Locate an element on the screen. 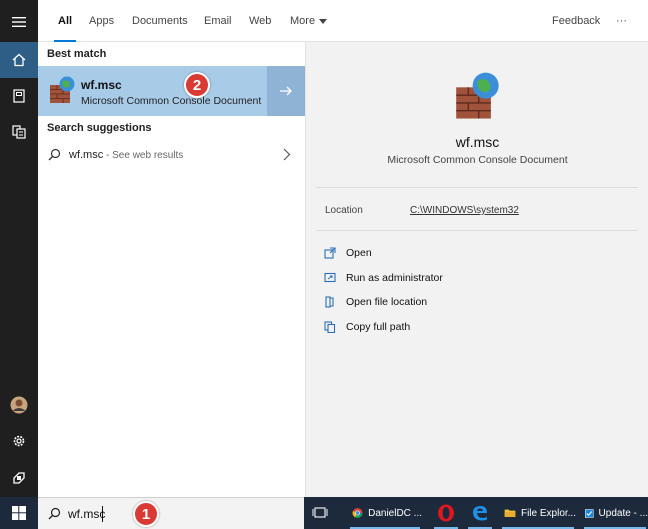  start-button is located at coordinates (19, 513).